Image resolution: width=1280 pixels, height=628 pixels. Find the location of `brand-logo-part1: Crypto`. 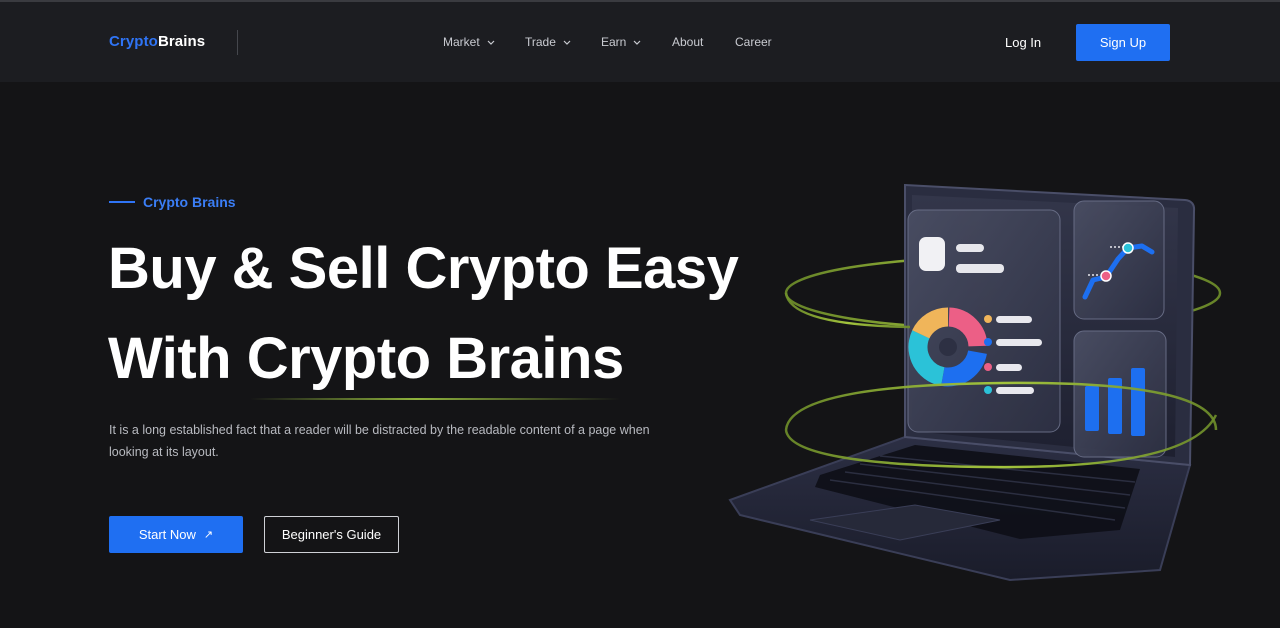

brand-logo-part1: Crypto is located at coordinates (133, 41).